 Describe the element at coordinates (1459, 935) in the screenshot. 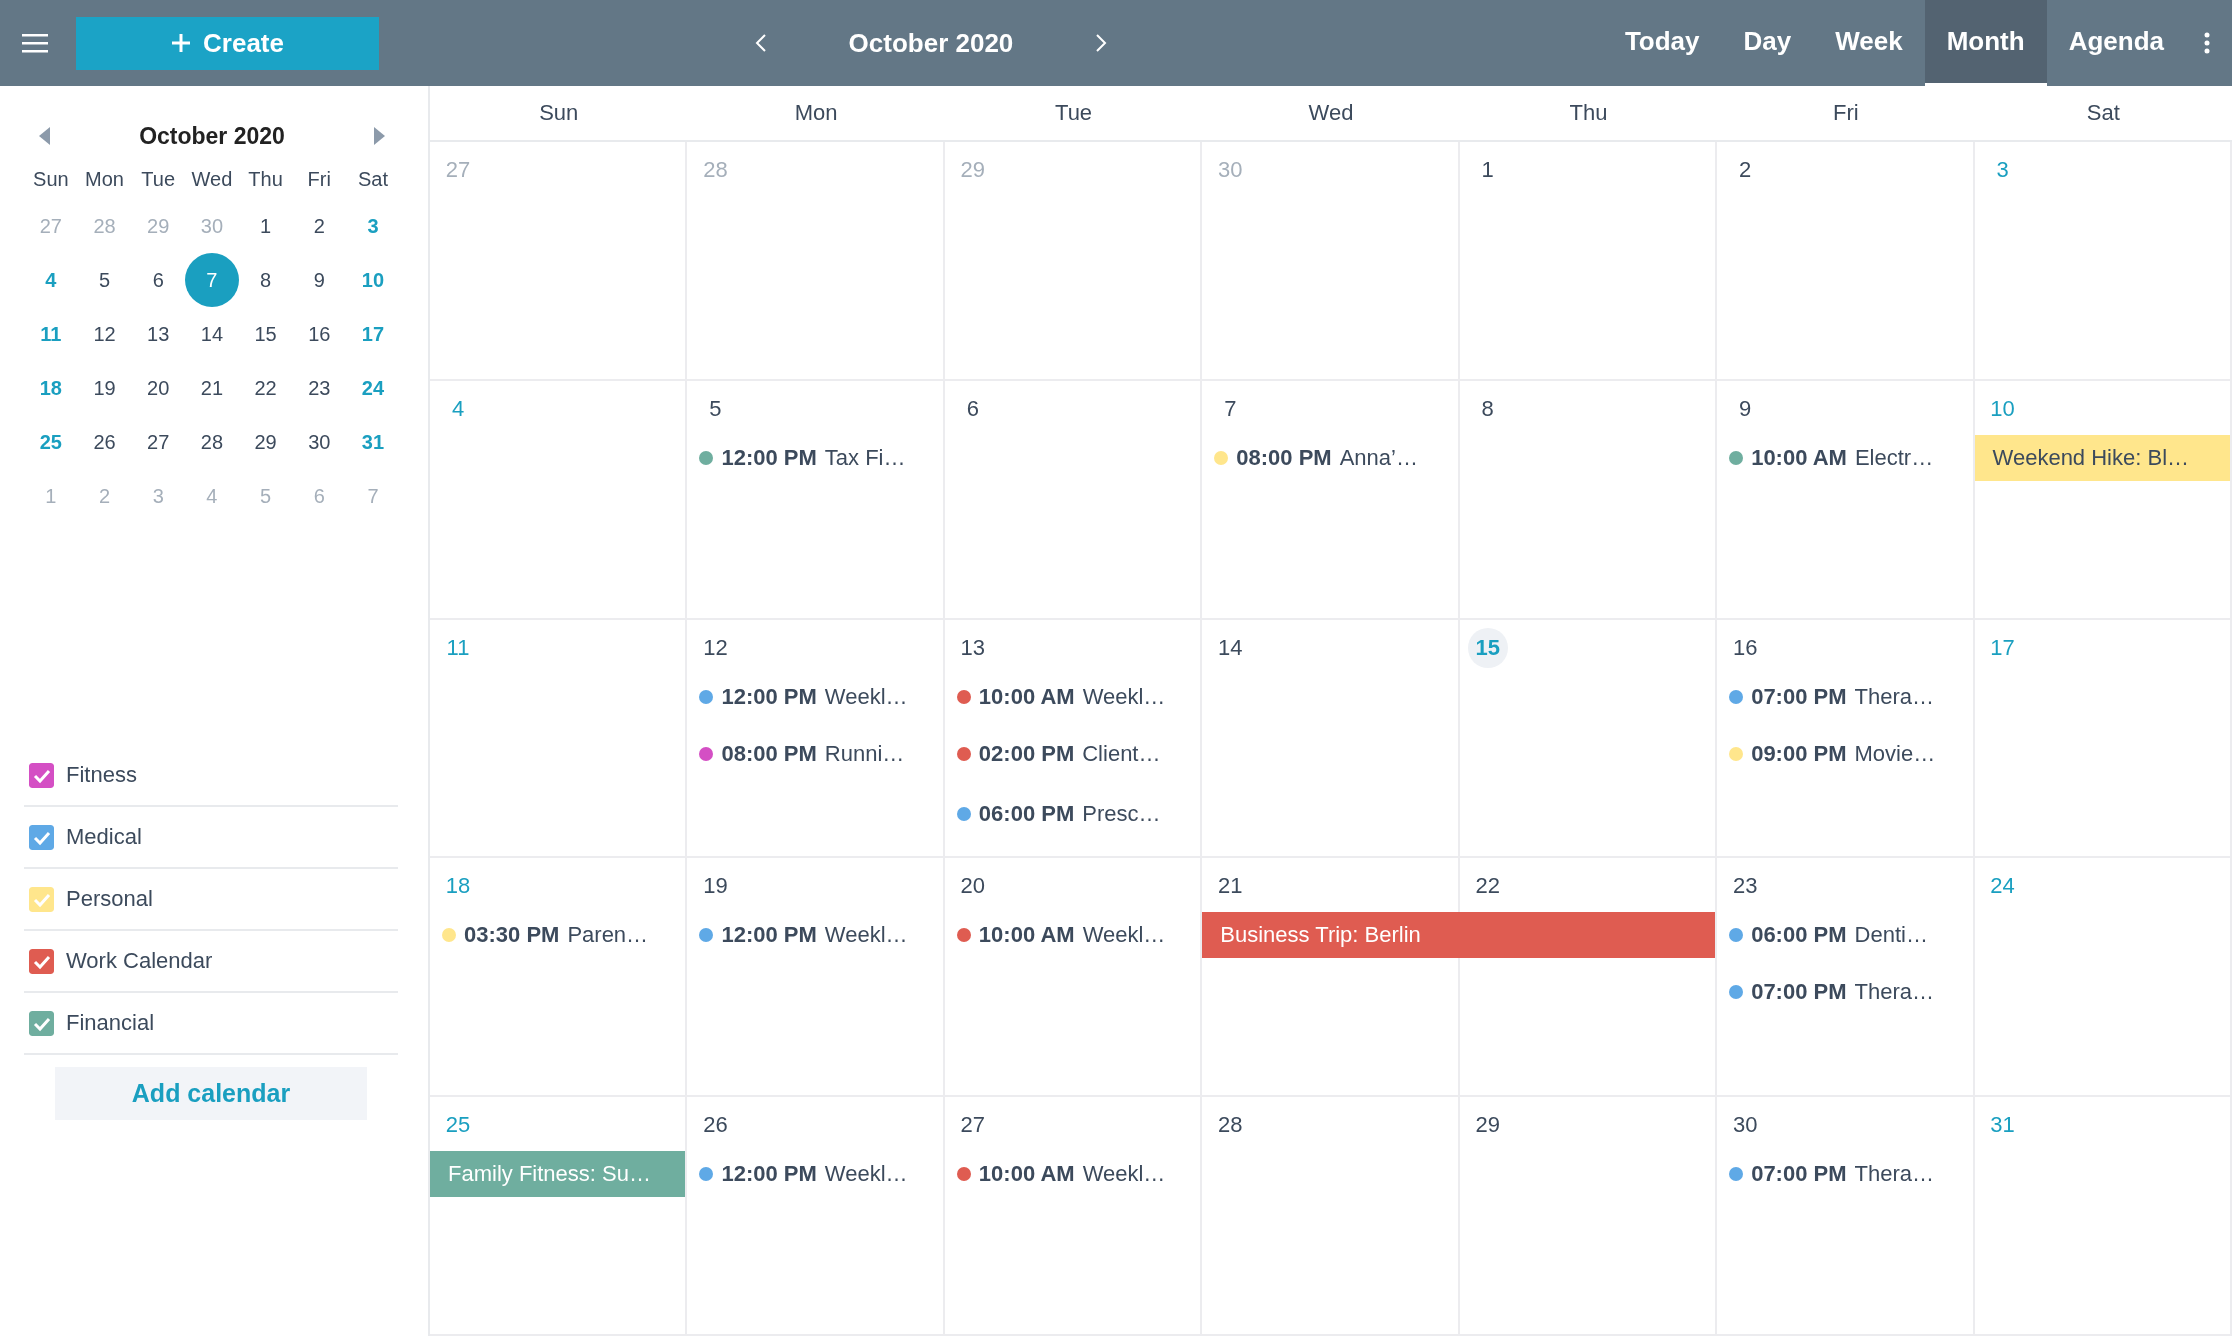

I see `all-day-event: Business Trip: Berlin` at that location.